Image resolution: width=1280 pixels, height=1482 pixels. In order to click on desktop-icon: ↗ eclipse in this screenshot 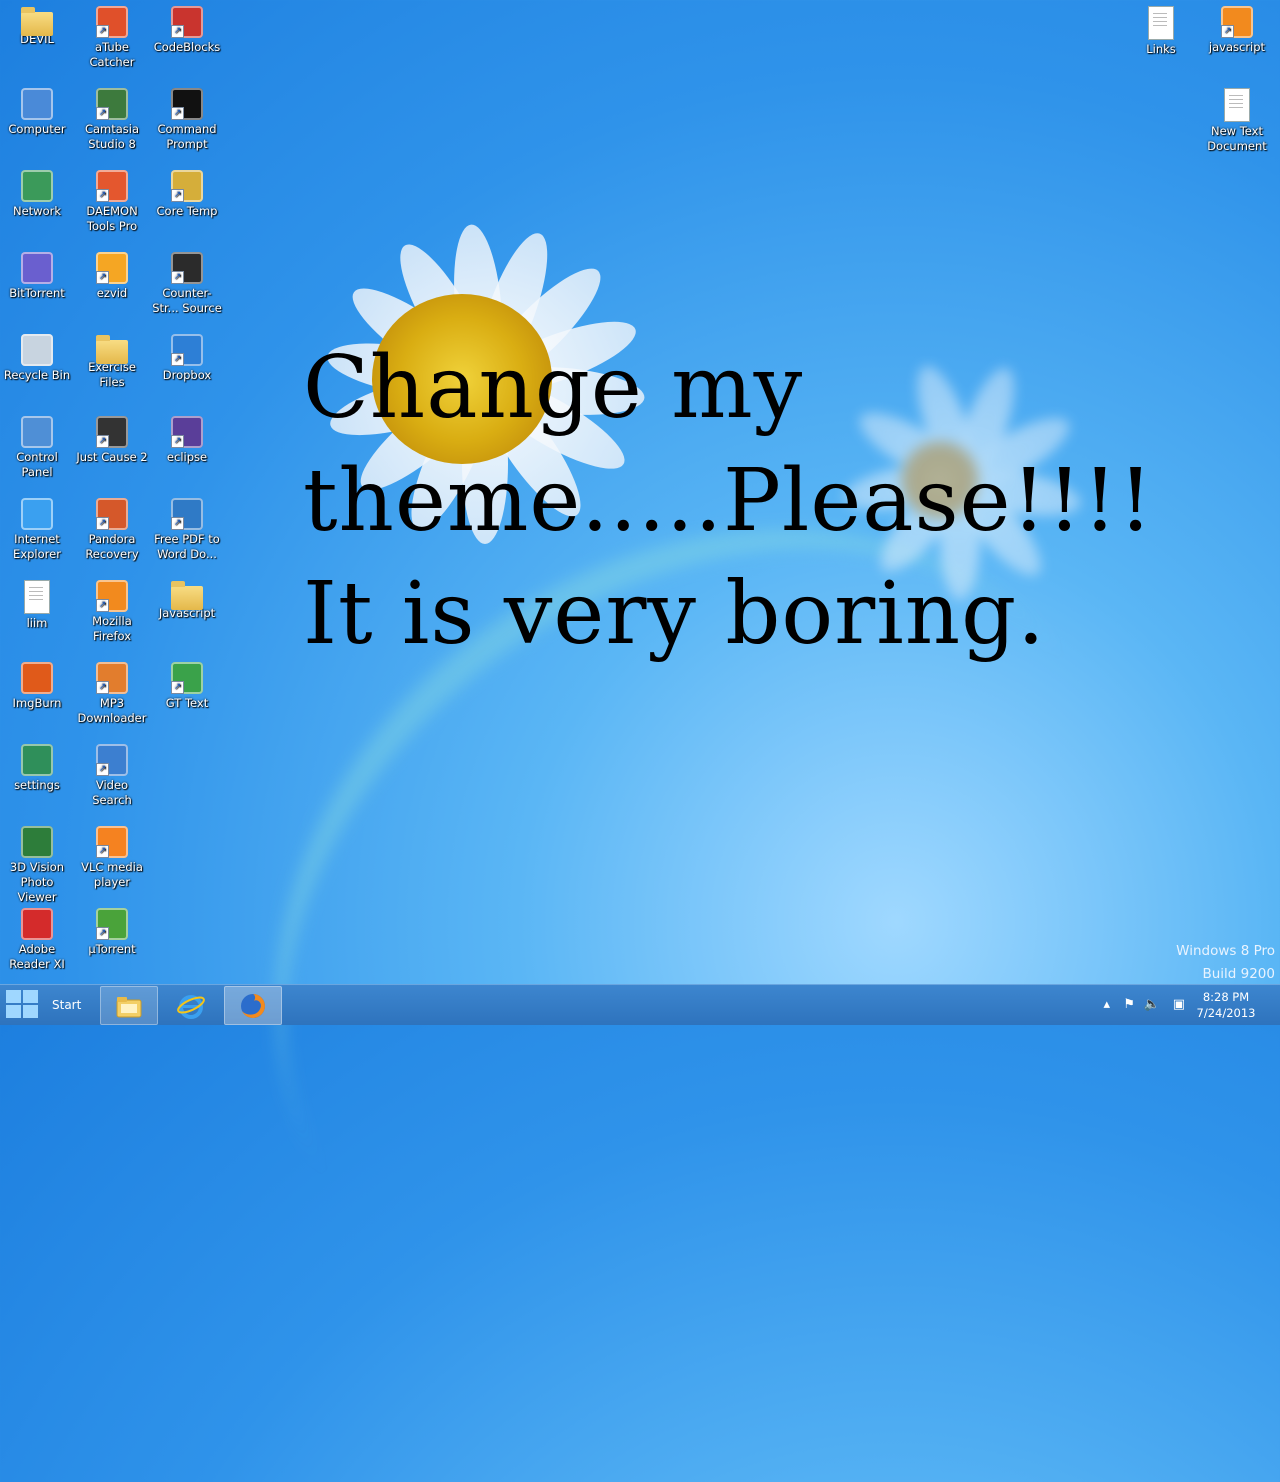, I will do `click(187, 437)`.